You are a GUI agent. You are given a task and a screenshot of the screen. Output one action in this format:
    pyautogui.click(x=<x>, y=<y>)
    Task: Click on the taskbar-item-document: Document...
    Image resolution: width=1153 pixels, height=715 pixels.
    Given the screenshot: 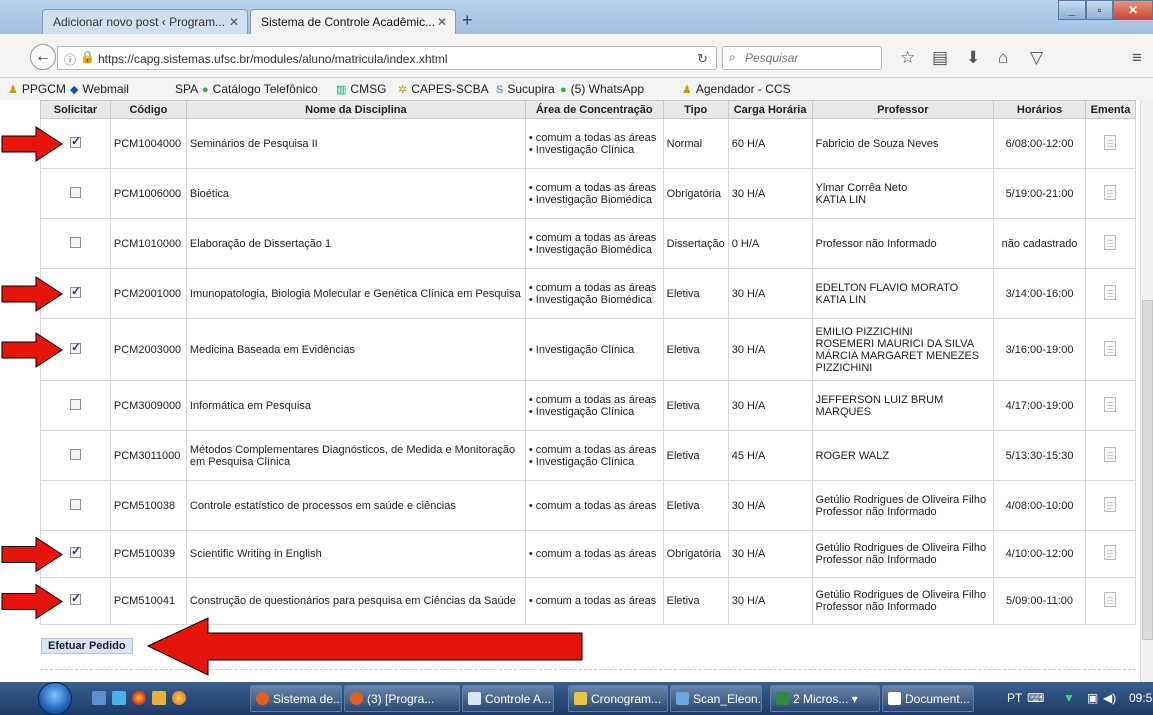 What is the action you would take?
    pyautogui.click(x=928, y=698)
    